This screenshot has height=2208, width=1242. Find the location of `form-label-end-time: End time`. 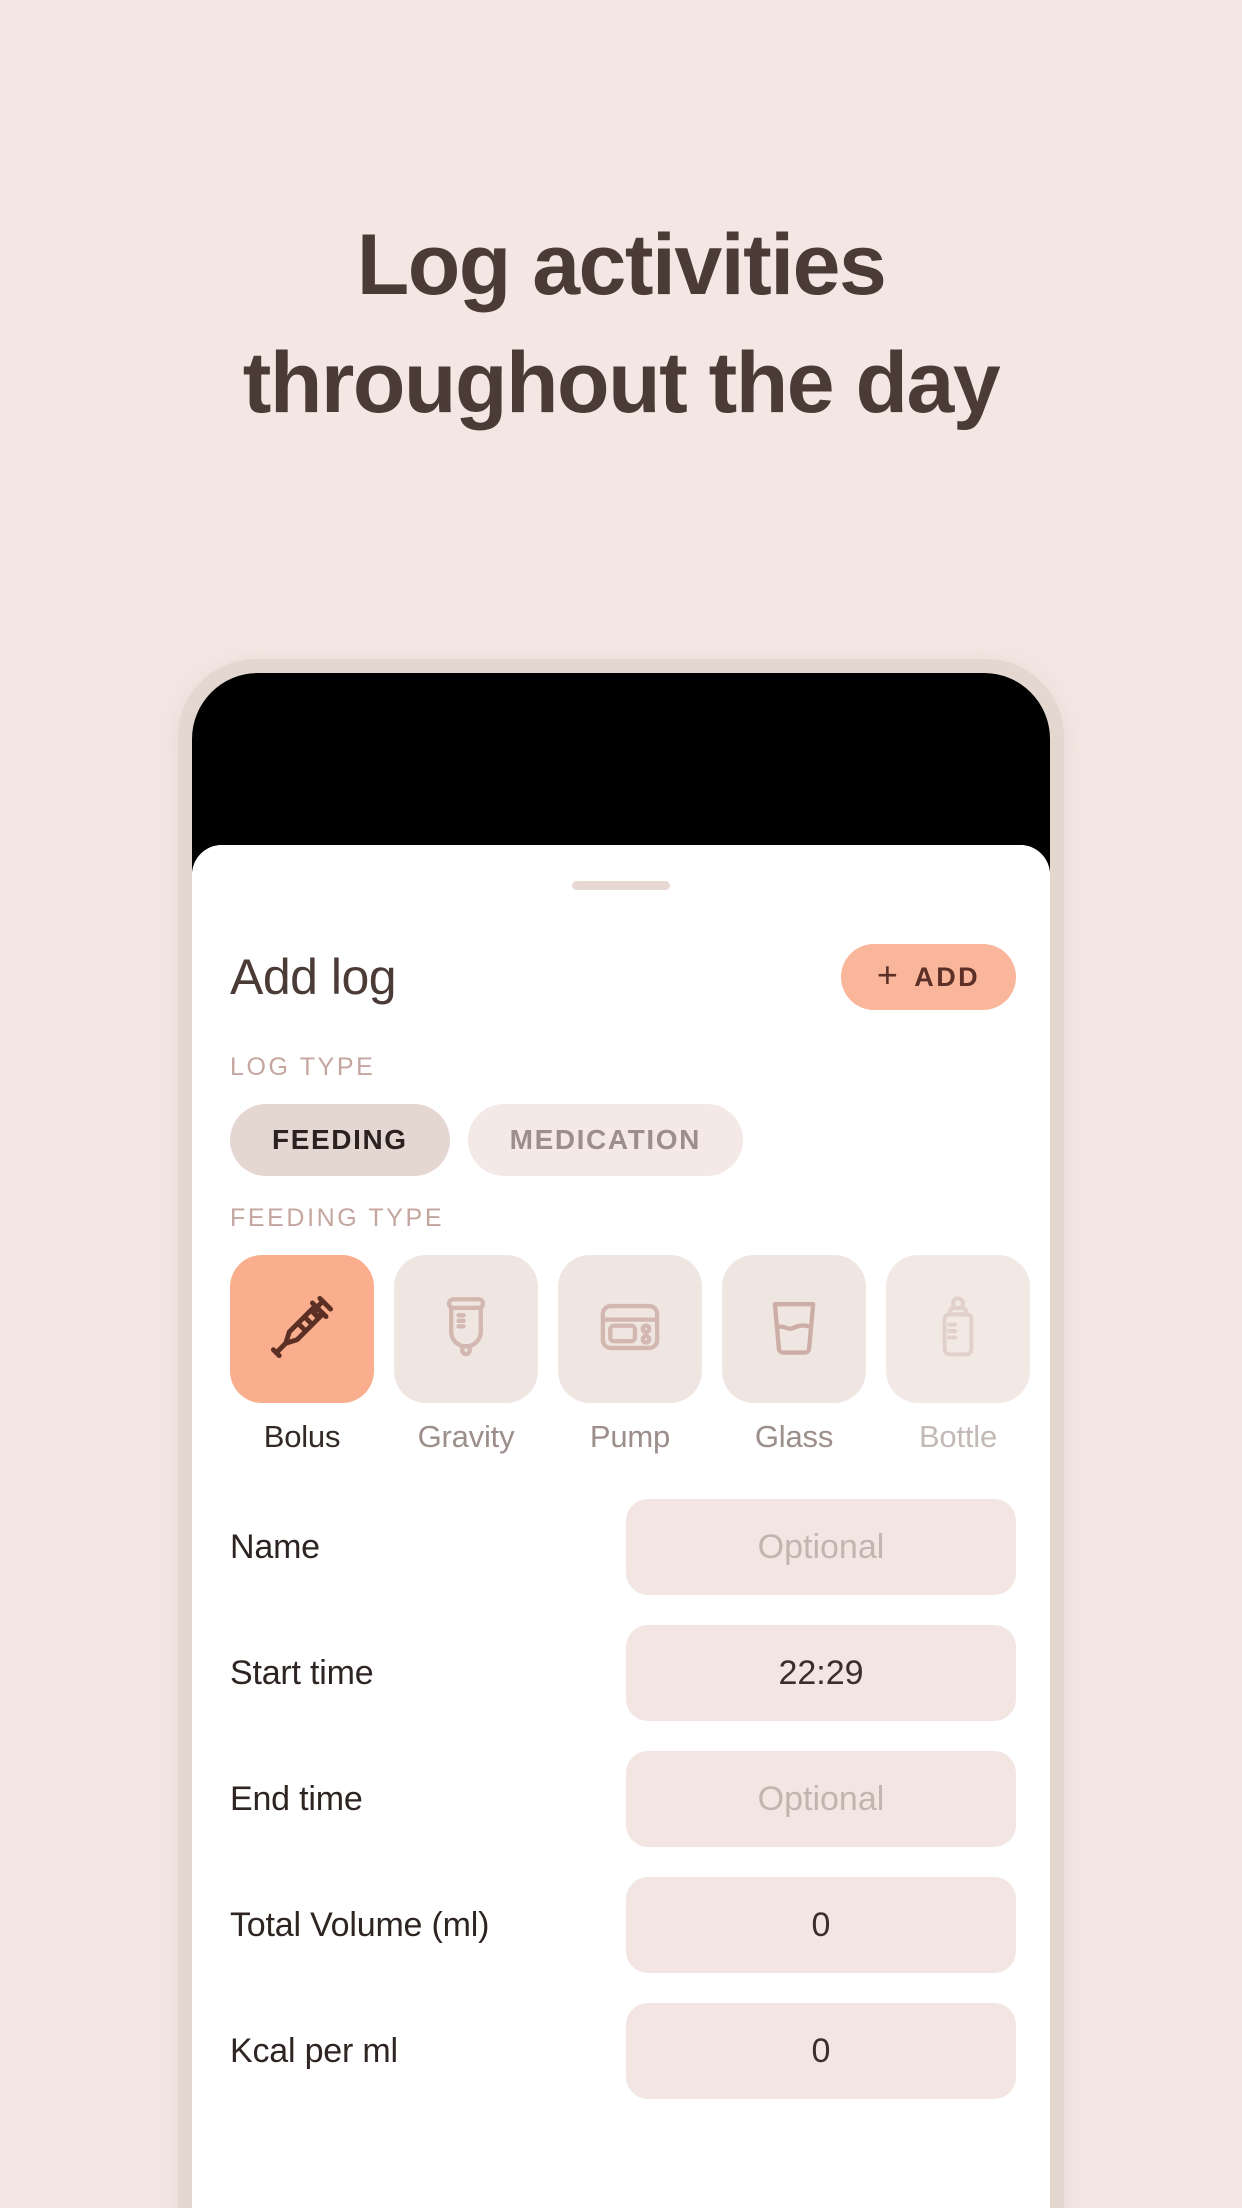

form-label-end-time: End time is located at coordinates (296, 1798).